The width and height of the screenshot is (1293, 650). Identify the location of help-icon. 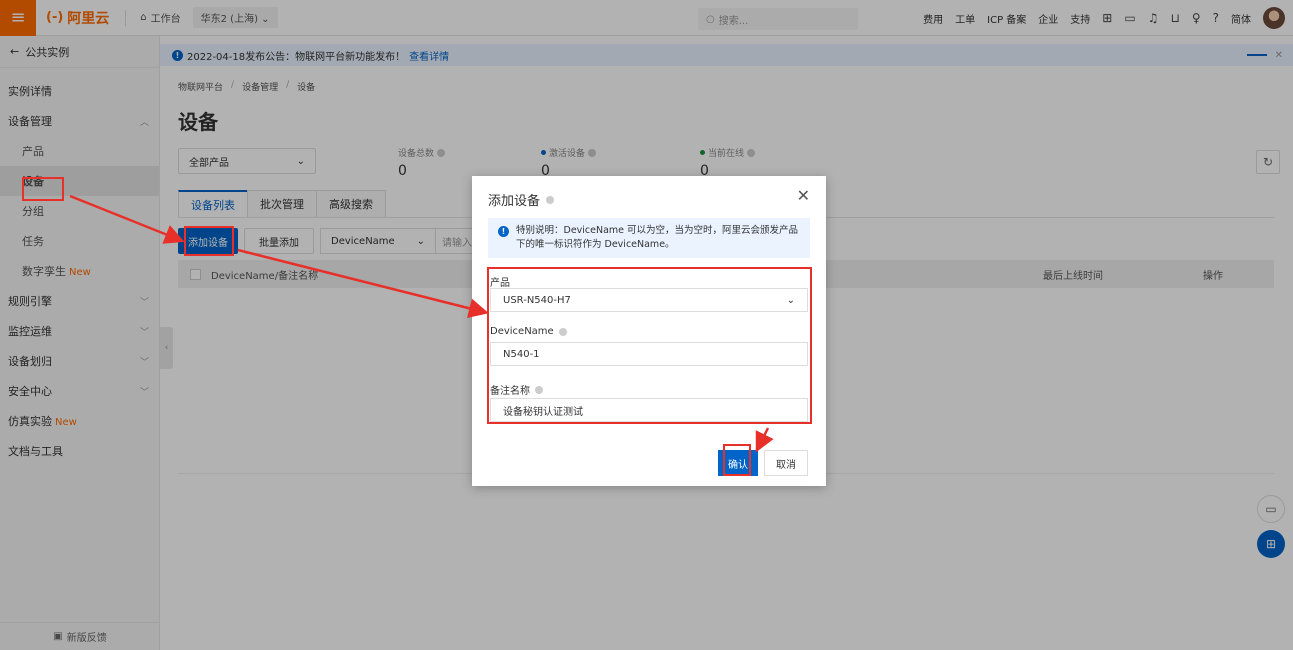
(550, 199).